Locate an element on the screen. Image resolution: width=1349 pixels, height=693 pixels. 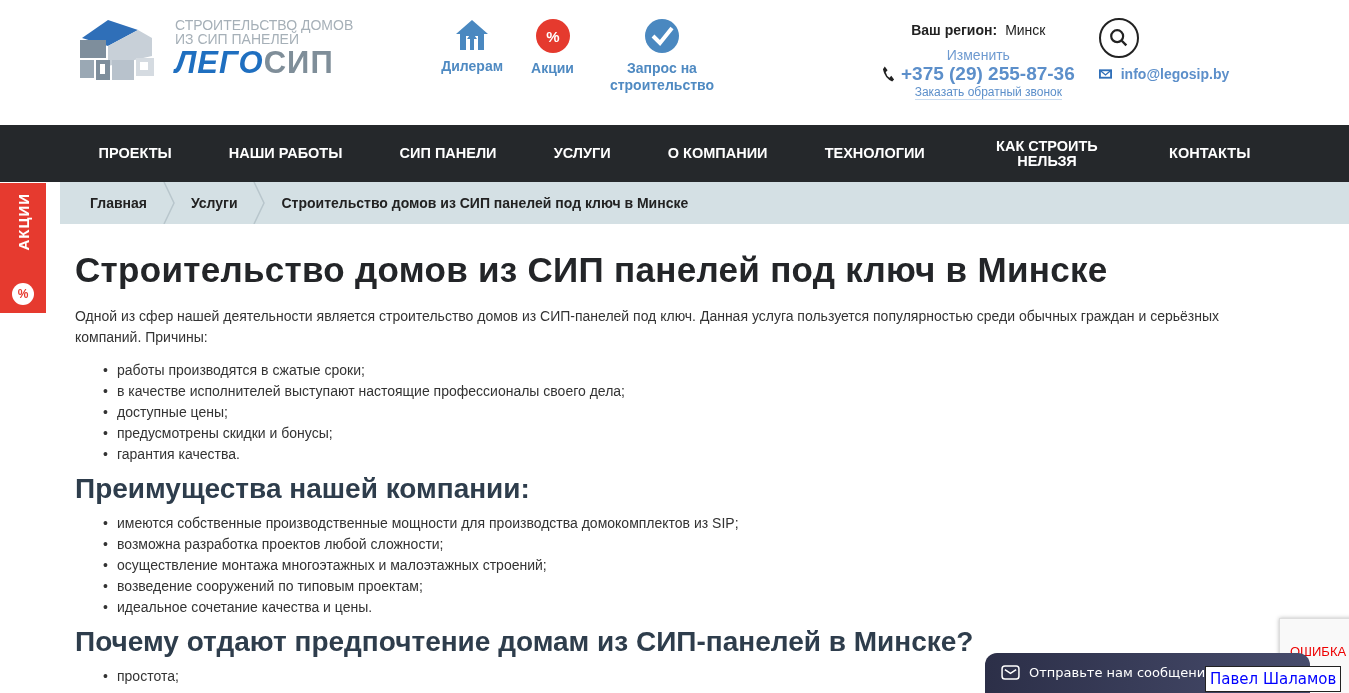
phone-icon is located at coordinates (888, 74).